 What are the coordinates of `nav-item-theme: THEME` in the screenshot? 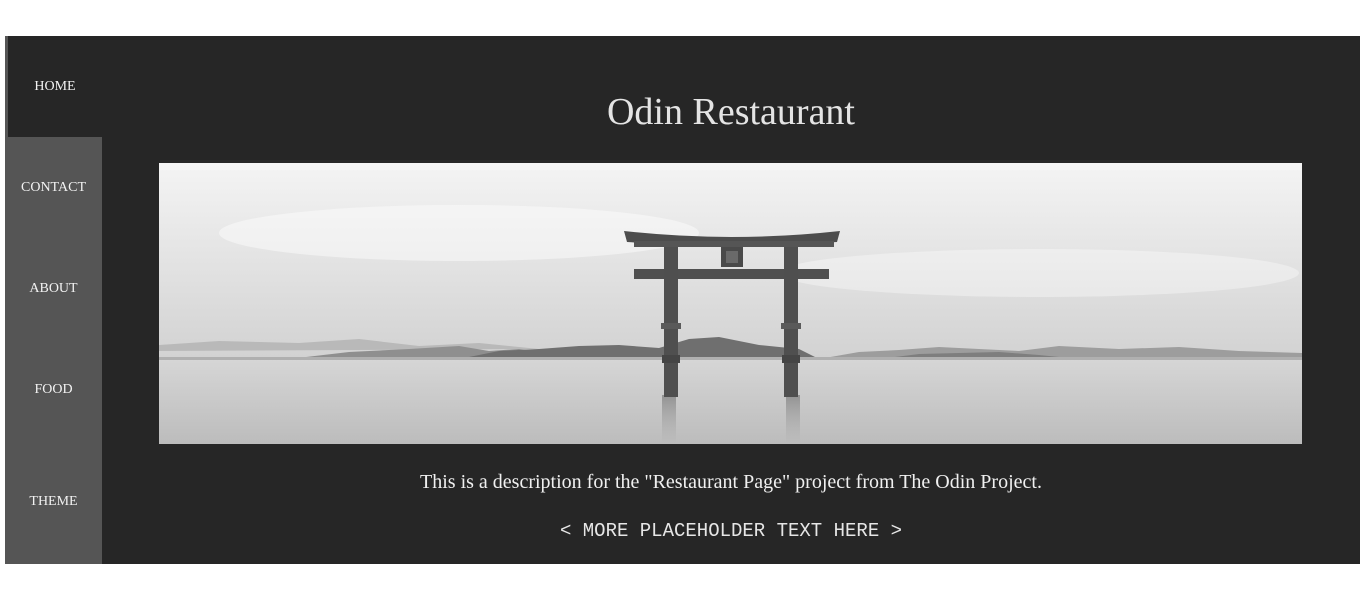 It's located at (53, 502).